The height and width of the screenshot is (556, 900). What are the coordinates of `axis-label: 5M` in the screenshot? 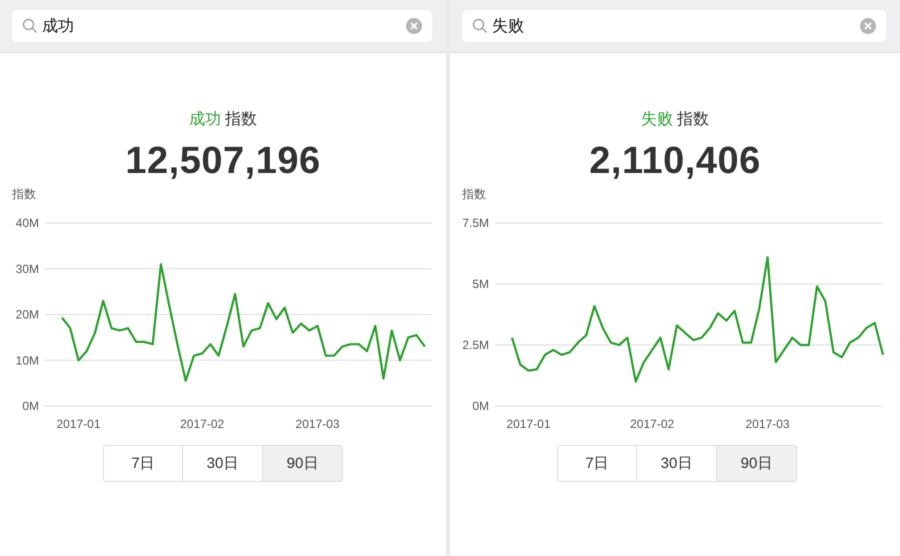 It's located at (480, 284).